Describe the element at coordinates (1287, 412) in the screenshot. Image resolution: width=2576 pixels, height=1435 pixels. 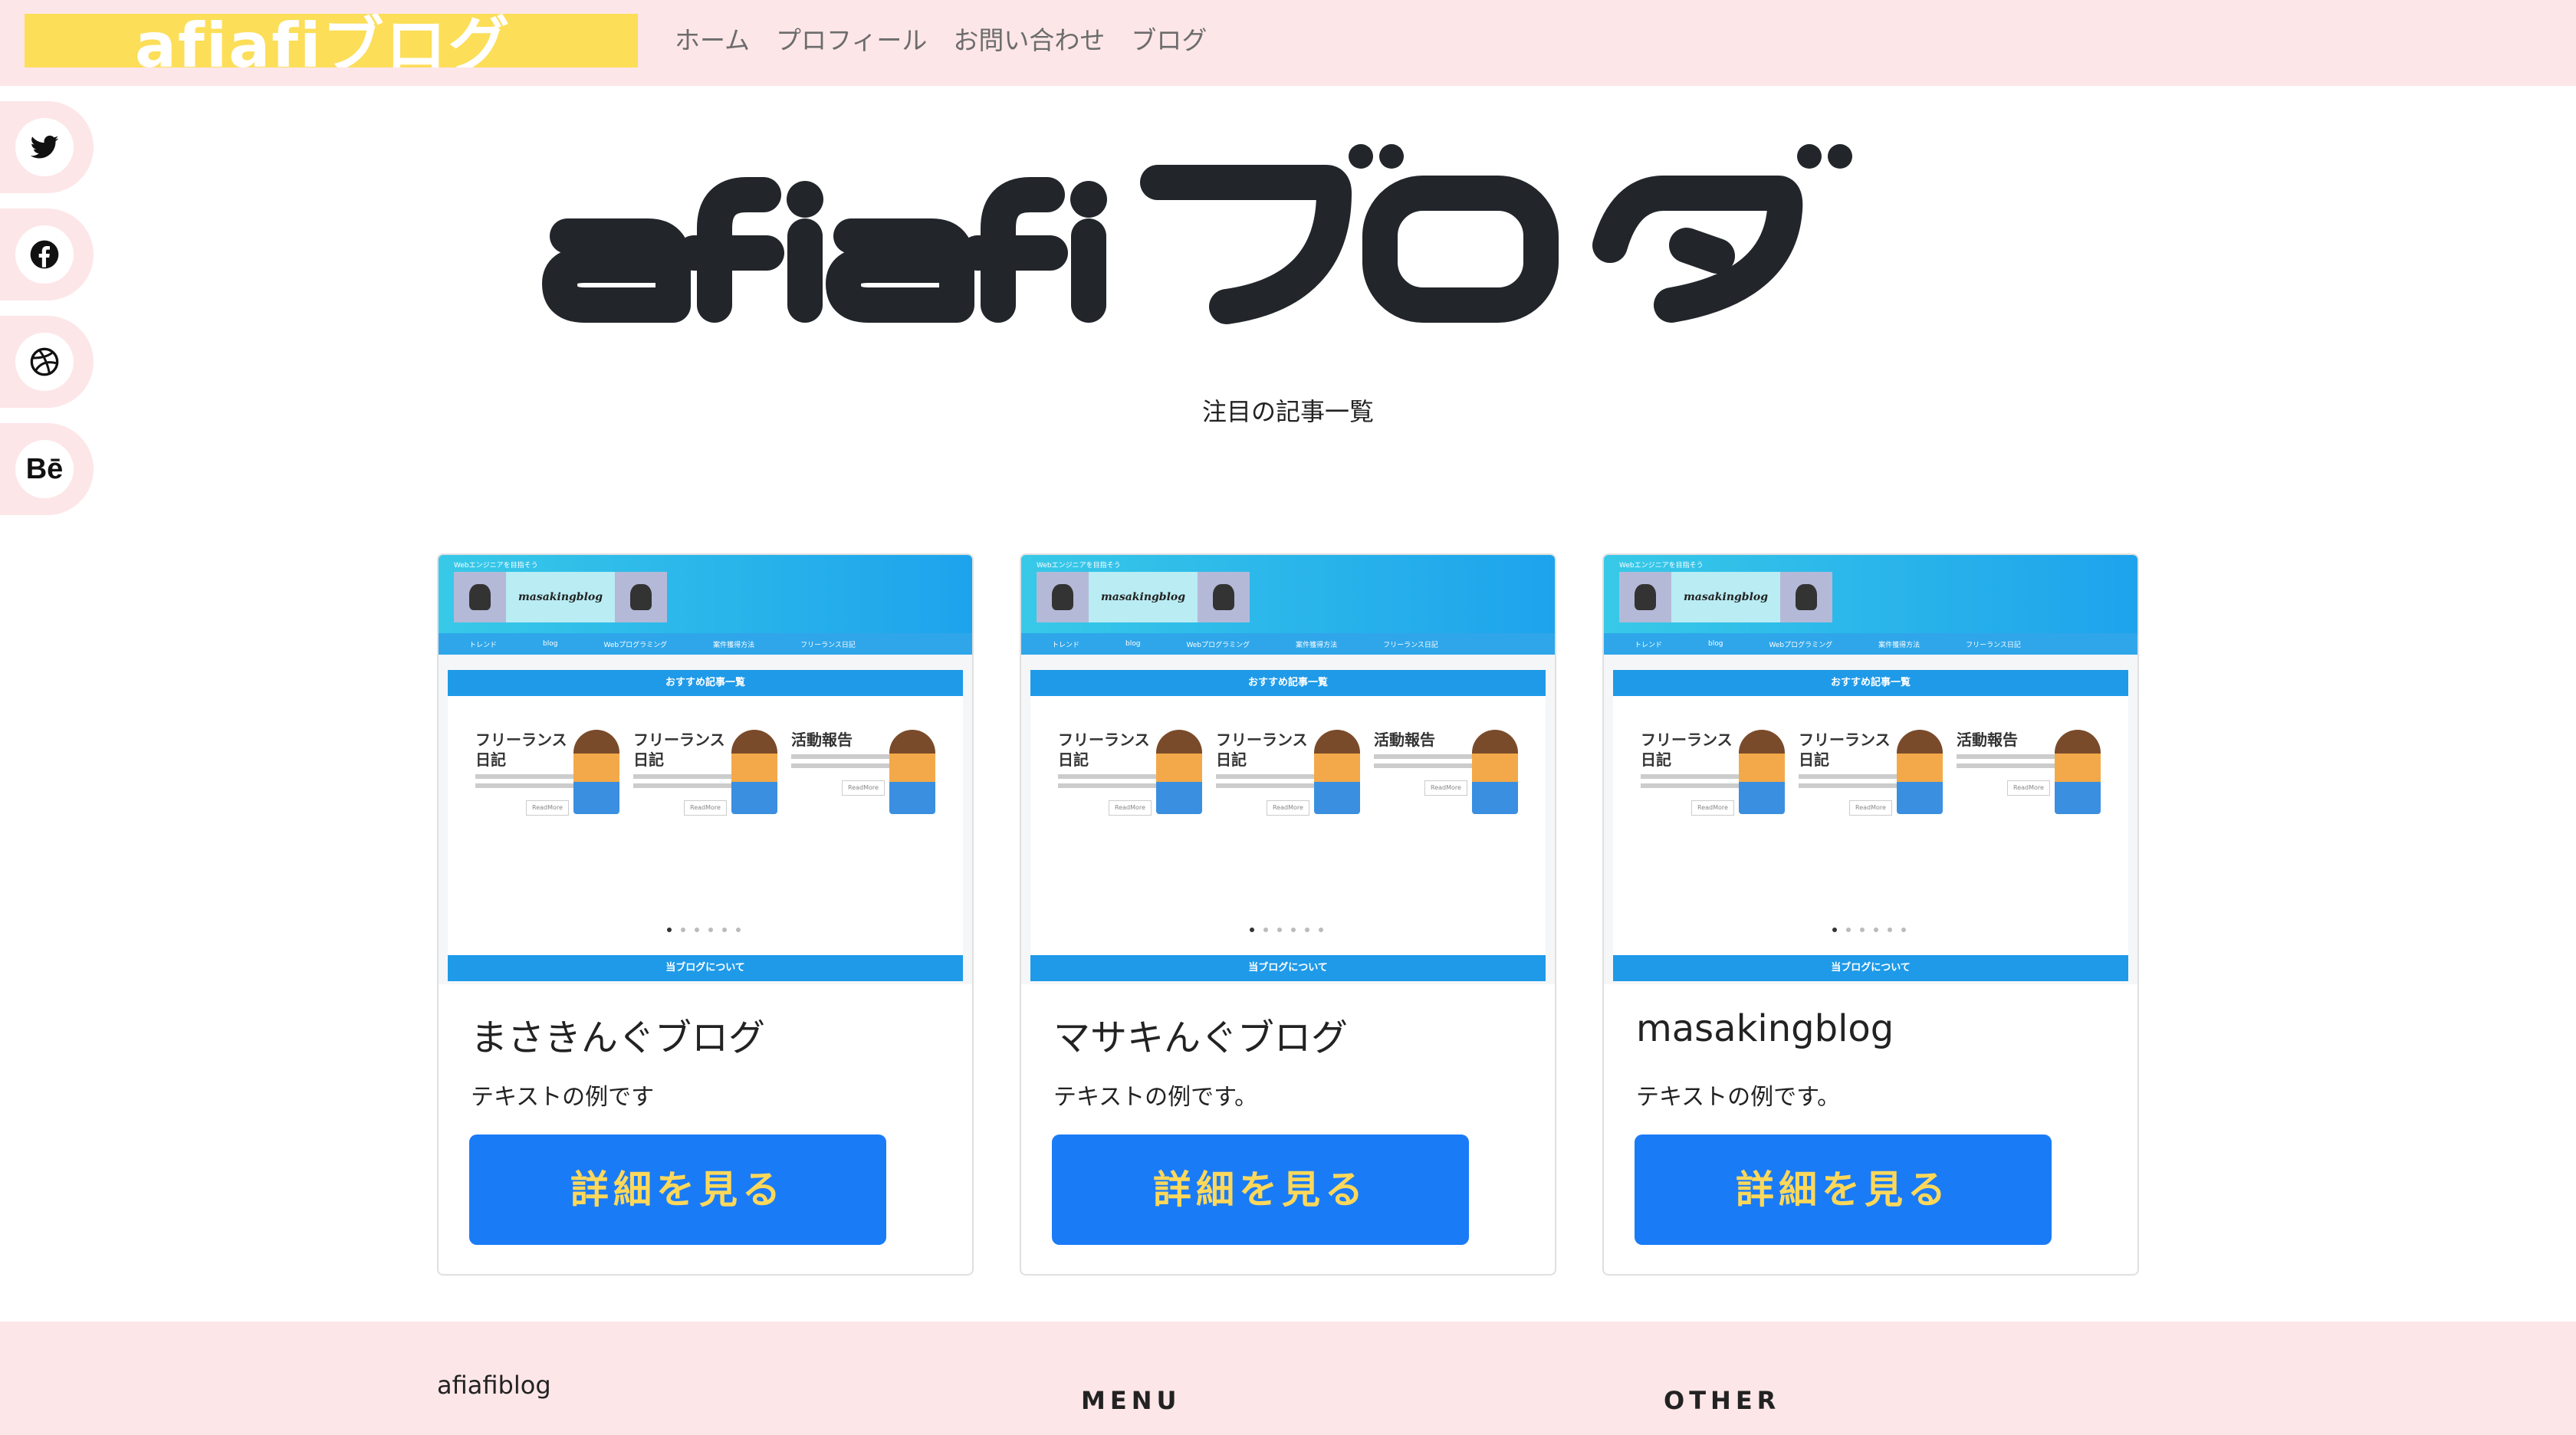
I see `featured-heading: 注目の記事一覧` at that location.